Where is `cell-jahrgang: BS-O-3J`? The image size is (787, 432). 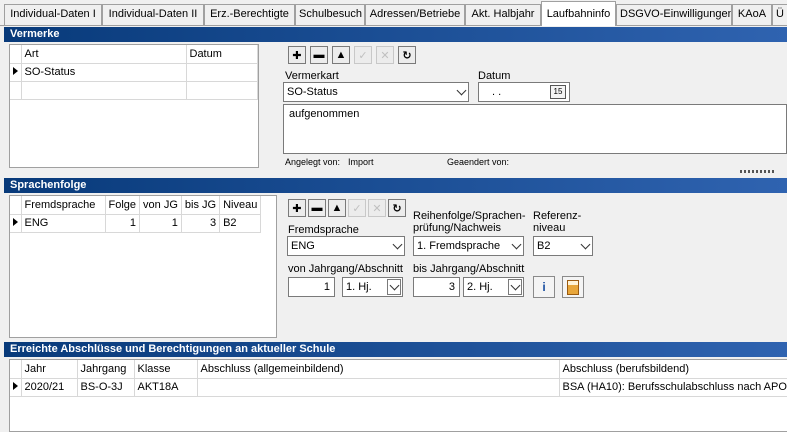 cell-jahrgang: BS-O-3J is located at coordinates (106, 387).